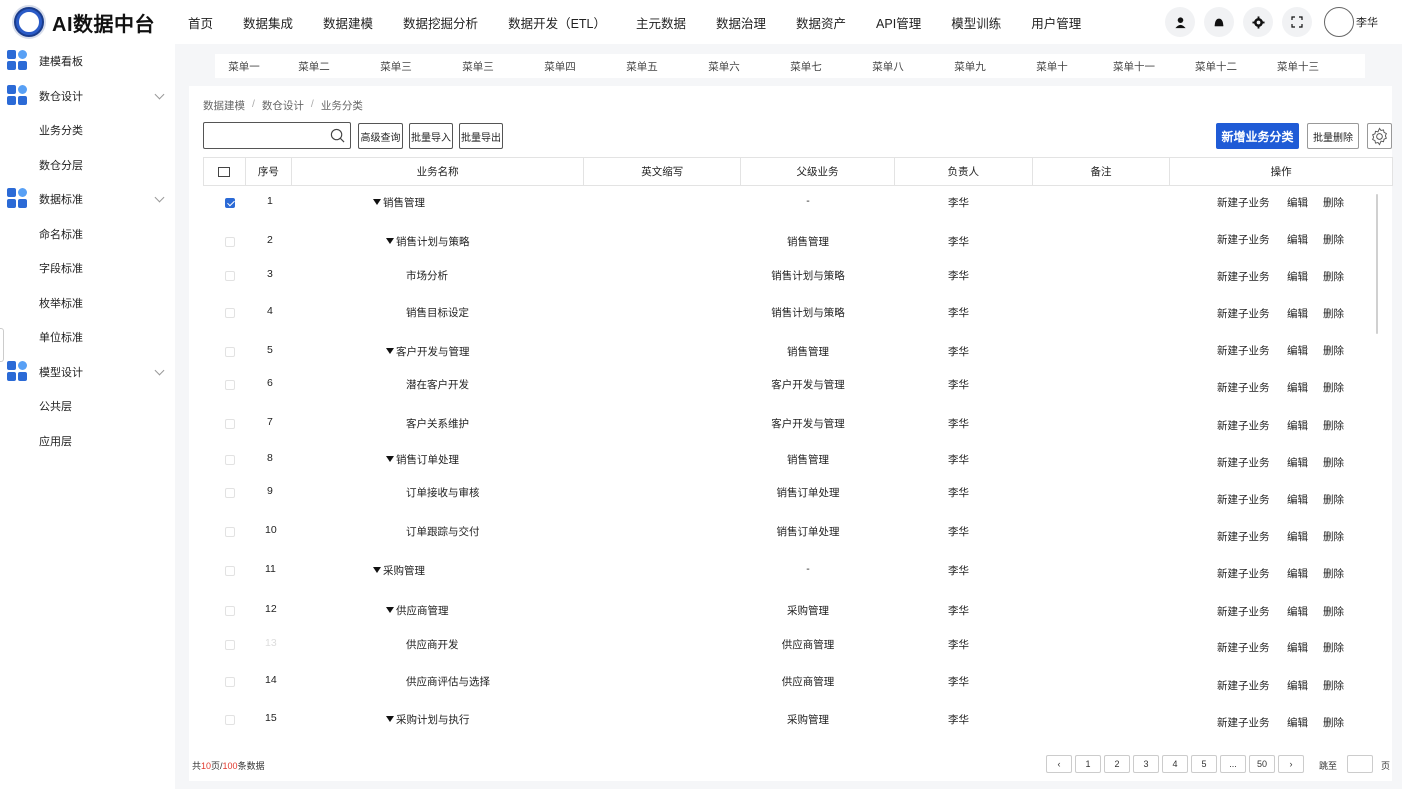 The width and height of the screenshot is (1402, 789). Describe the element at coordinates (1052, 66) in the screenshot. I see `sub-menu-item: 菜单十` at that location.